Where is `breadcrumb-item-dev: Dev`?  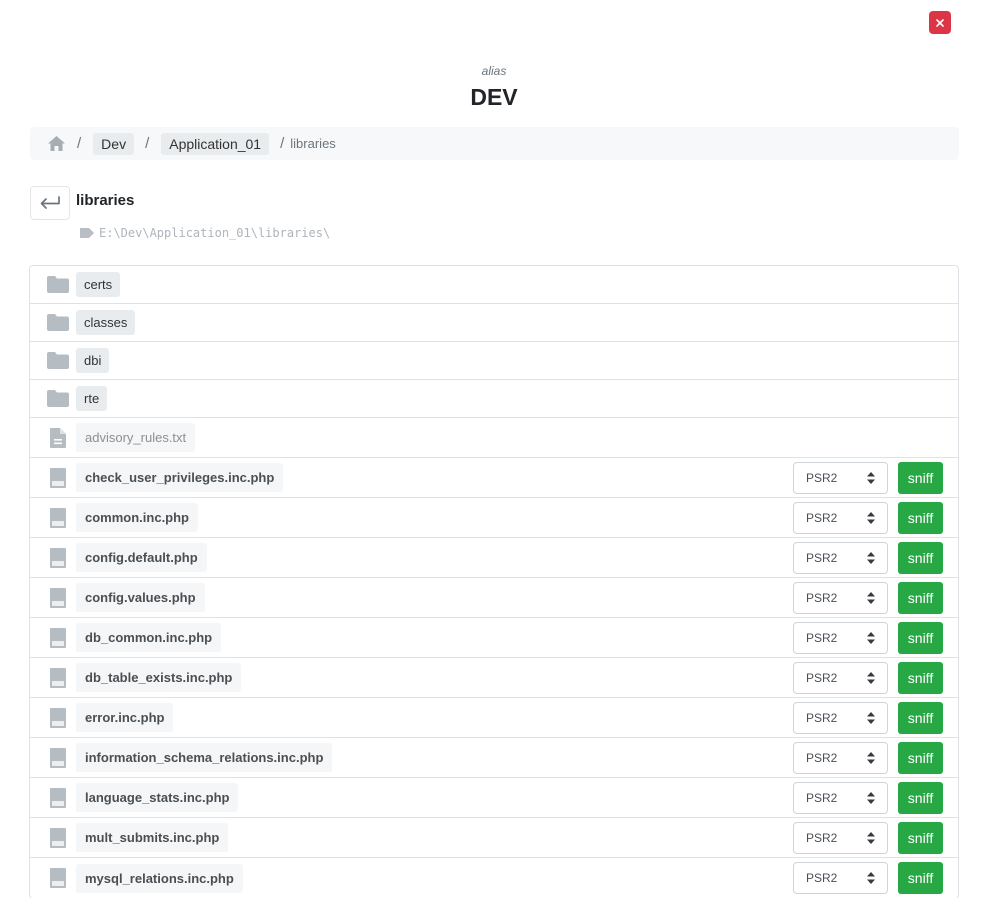
breadcrumb-item-dev: Dev is located at coordinates (114, 143).